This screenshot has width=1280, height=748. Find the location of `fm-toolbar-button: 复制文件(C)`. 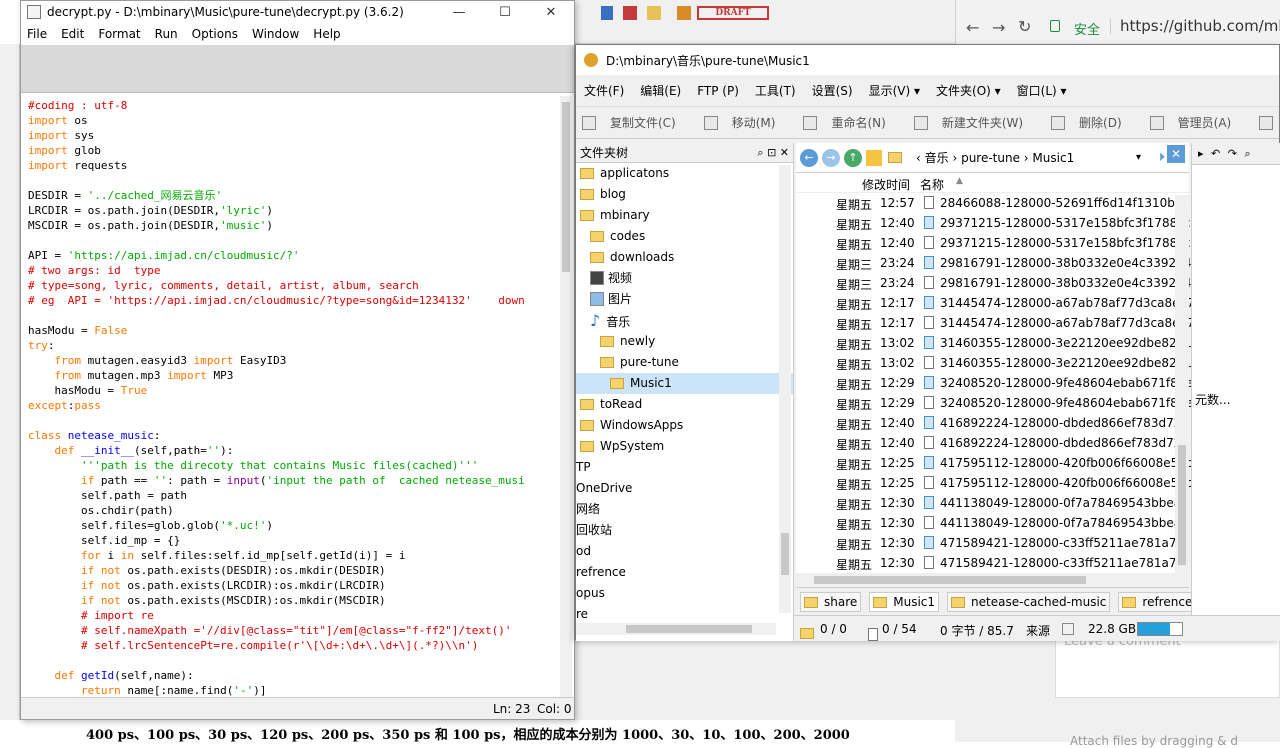

fm-toolbar-button: 复制文件(C) is located at coordinates (636, 122).